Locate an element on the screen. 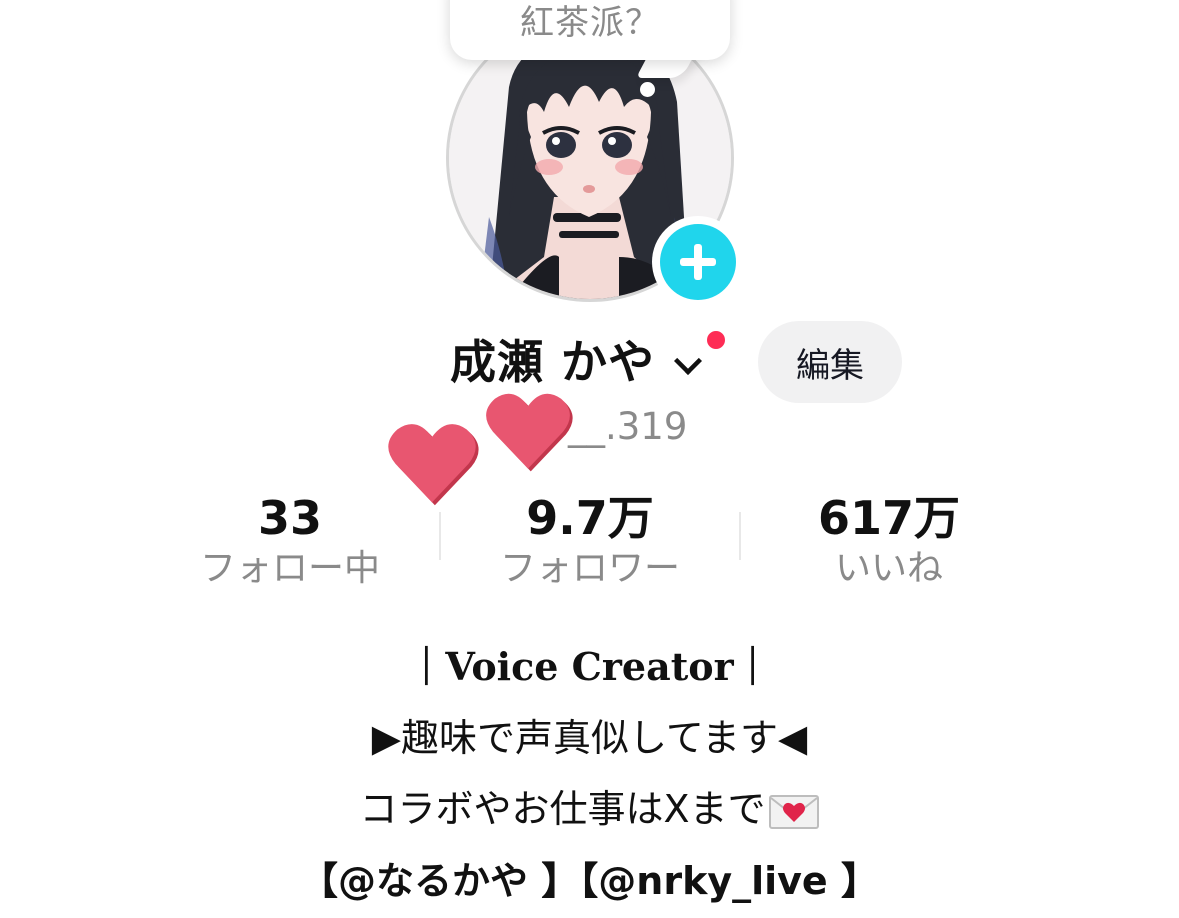 The height and width of the screenshot is (918, 1179). followers-label: フォロワー is located at coordinates (589, 568).